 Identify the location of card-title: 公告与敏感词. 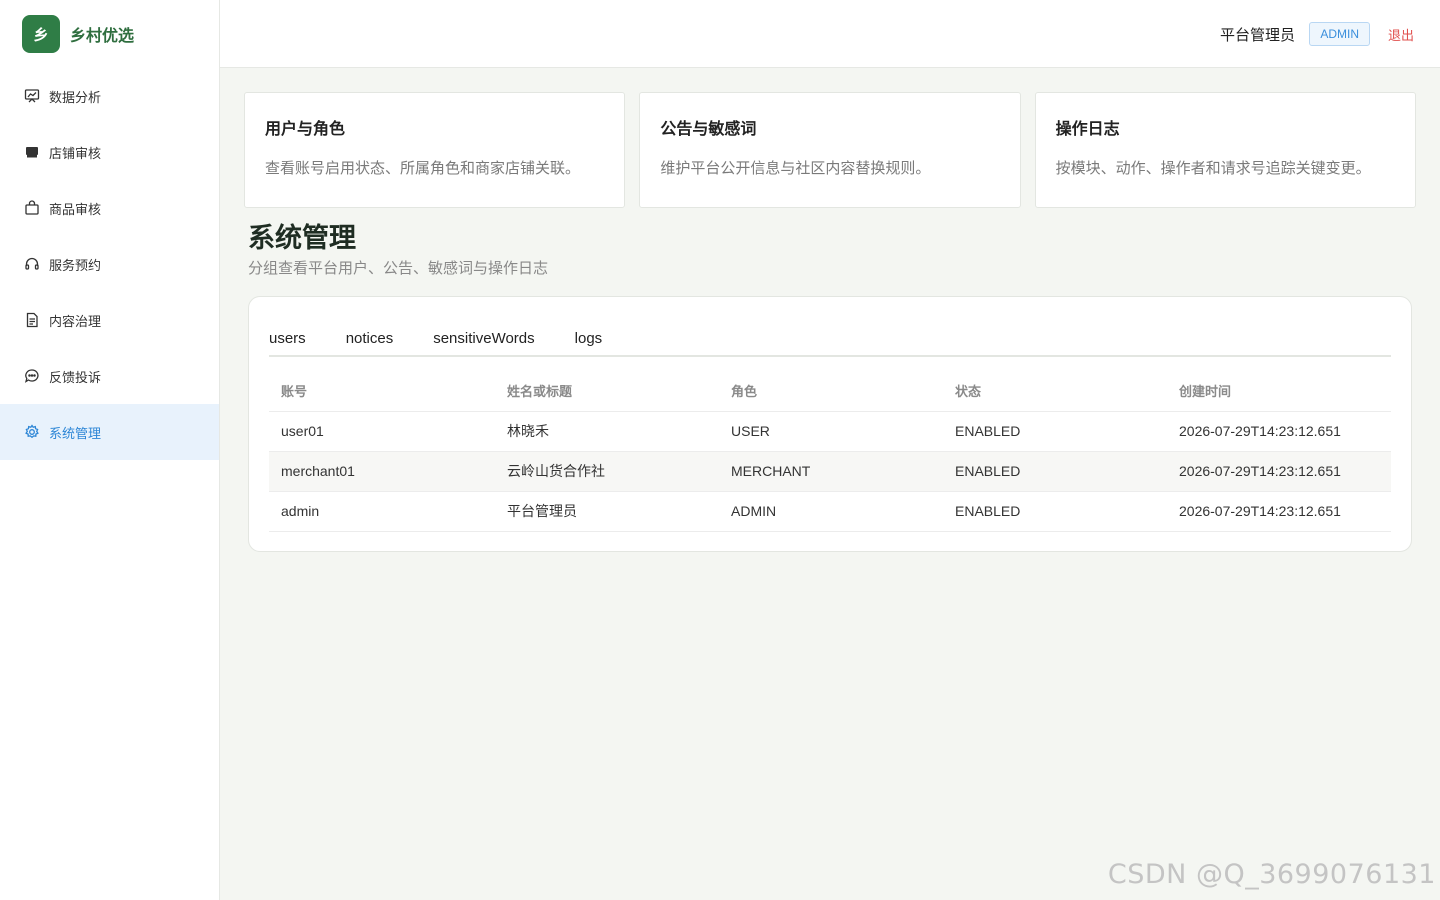
(708, 129).